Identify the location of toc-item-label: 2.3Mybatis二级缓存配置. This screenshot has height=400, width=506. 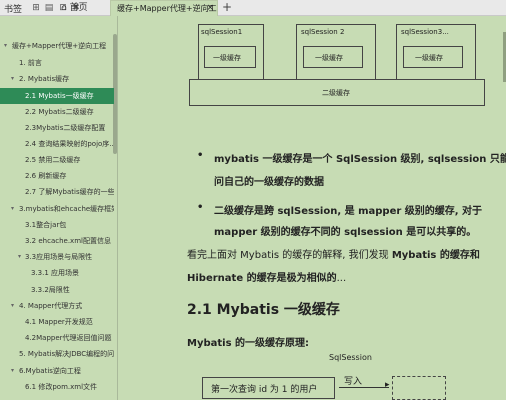
(65, 128).